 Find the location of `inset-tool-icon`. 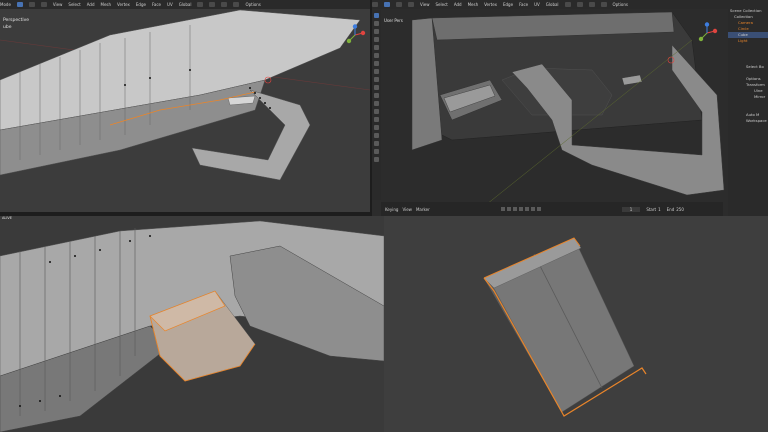

inset-tool-icon is located at coordinates (376, 87).